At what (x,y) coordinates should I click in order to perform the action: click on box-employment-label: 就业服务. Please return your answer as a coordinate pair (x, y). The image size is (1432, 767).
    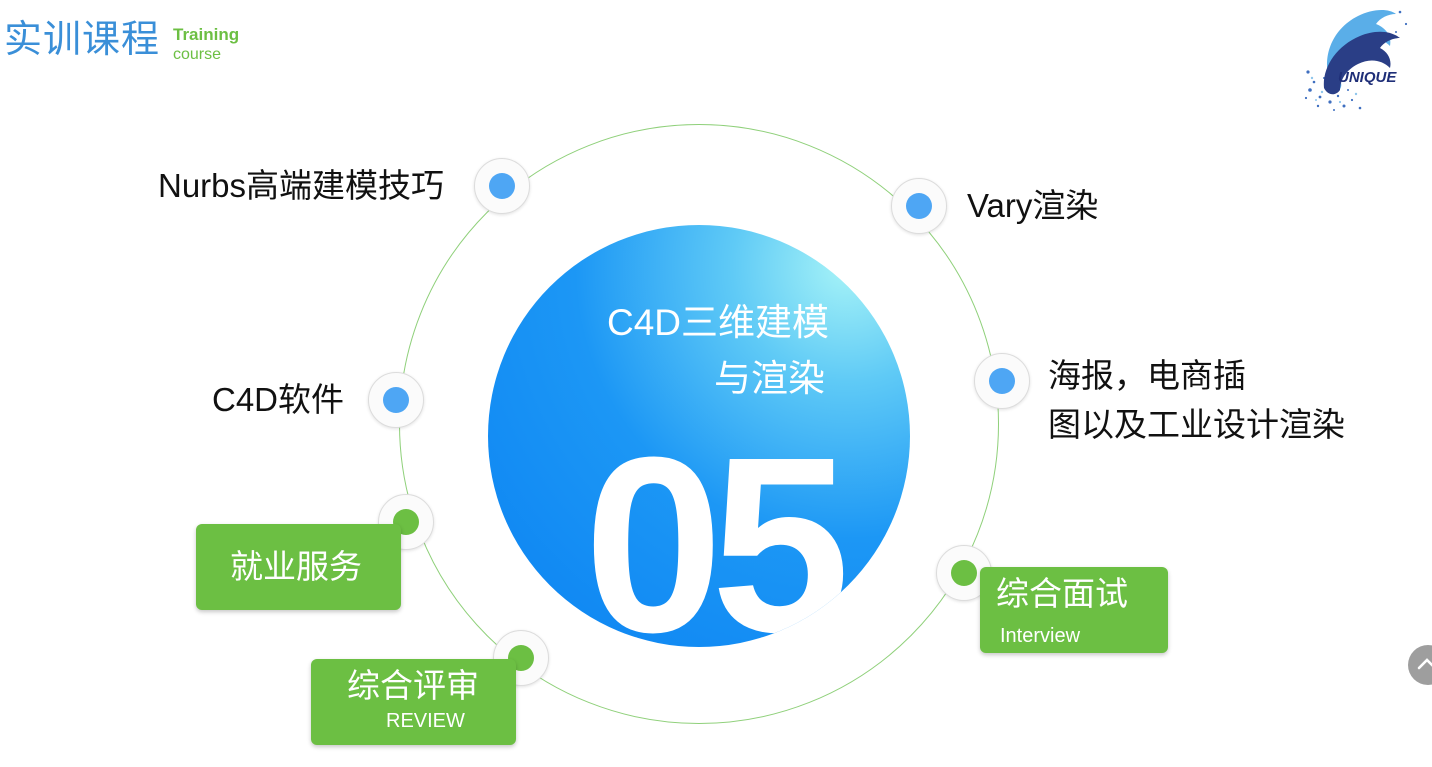
    Looking at the image, I should click on (296, 566).